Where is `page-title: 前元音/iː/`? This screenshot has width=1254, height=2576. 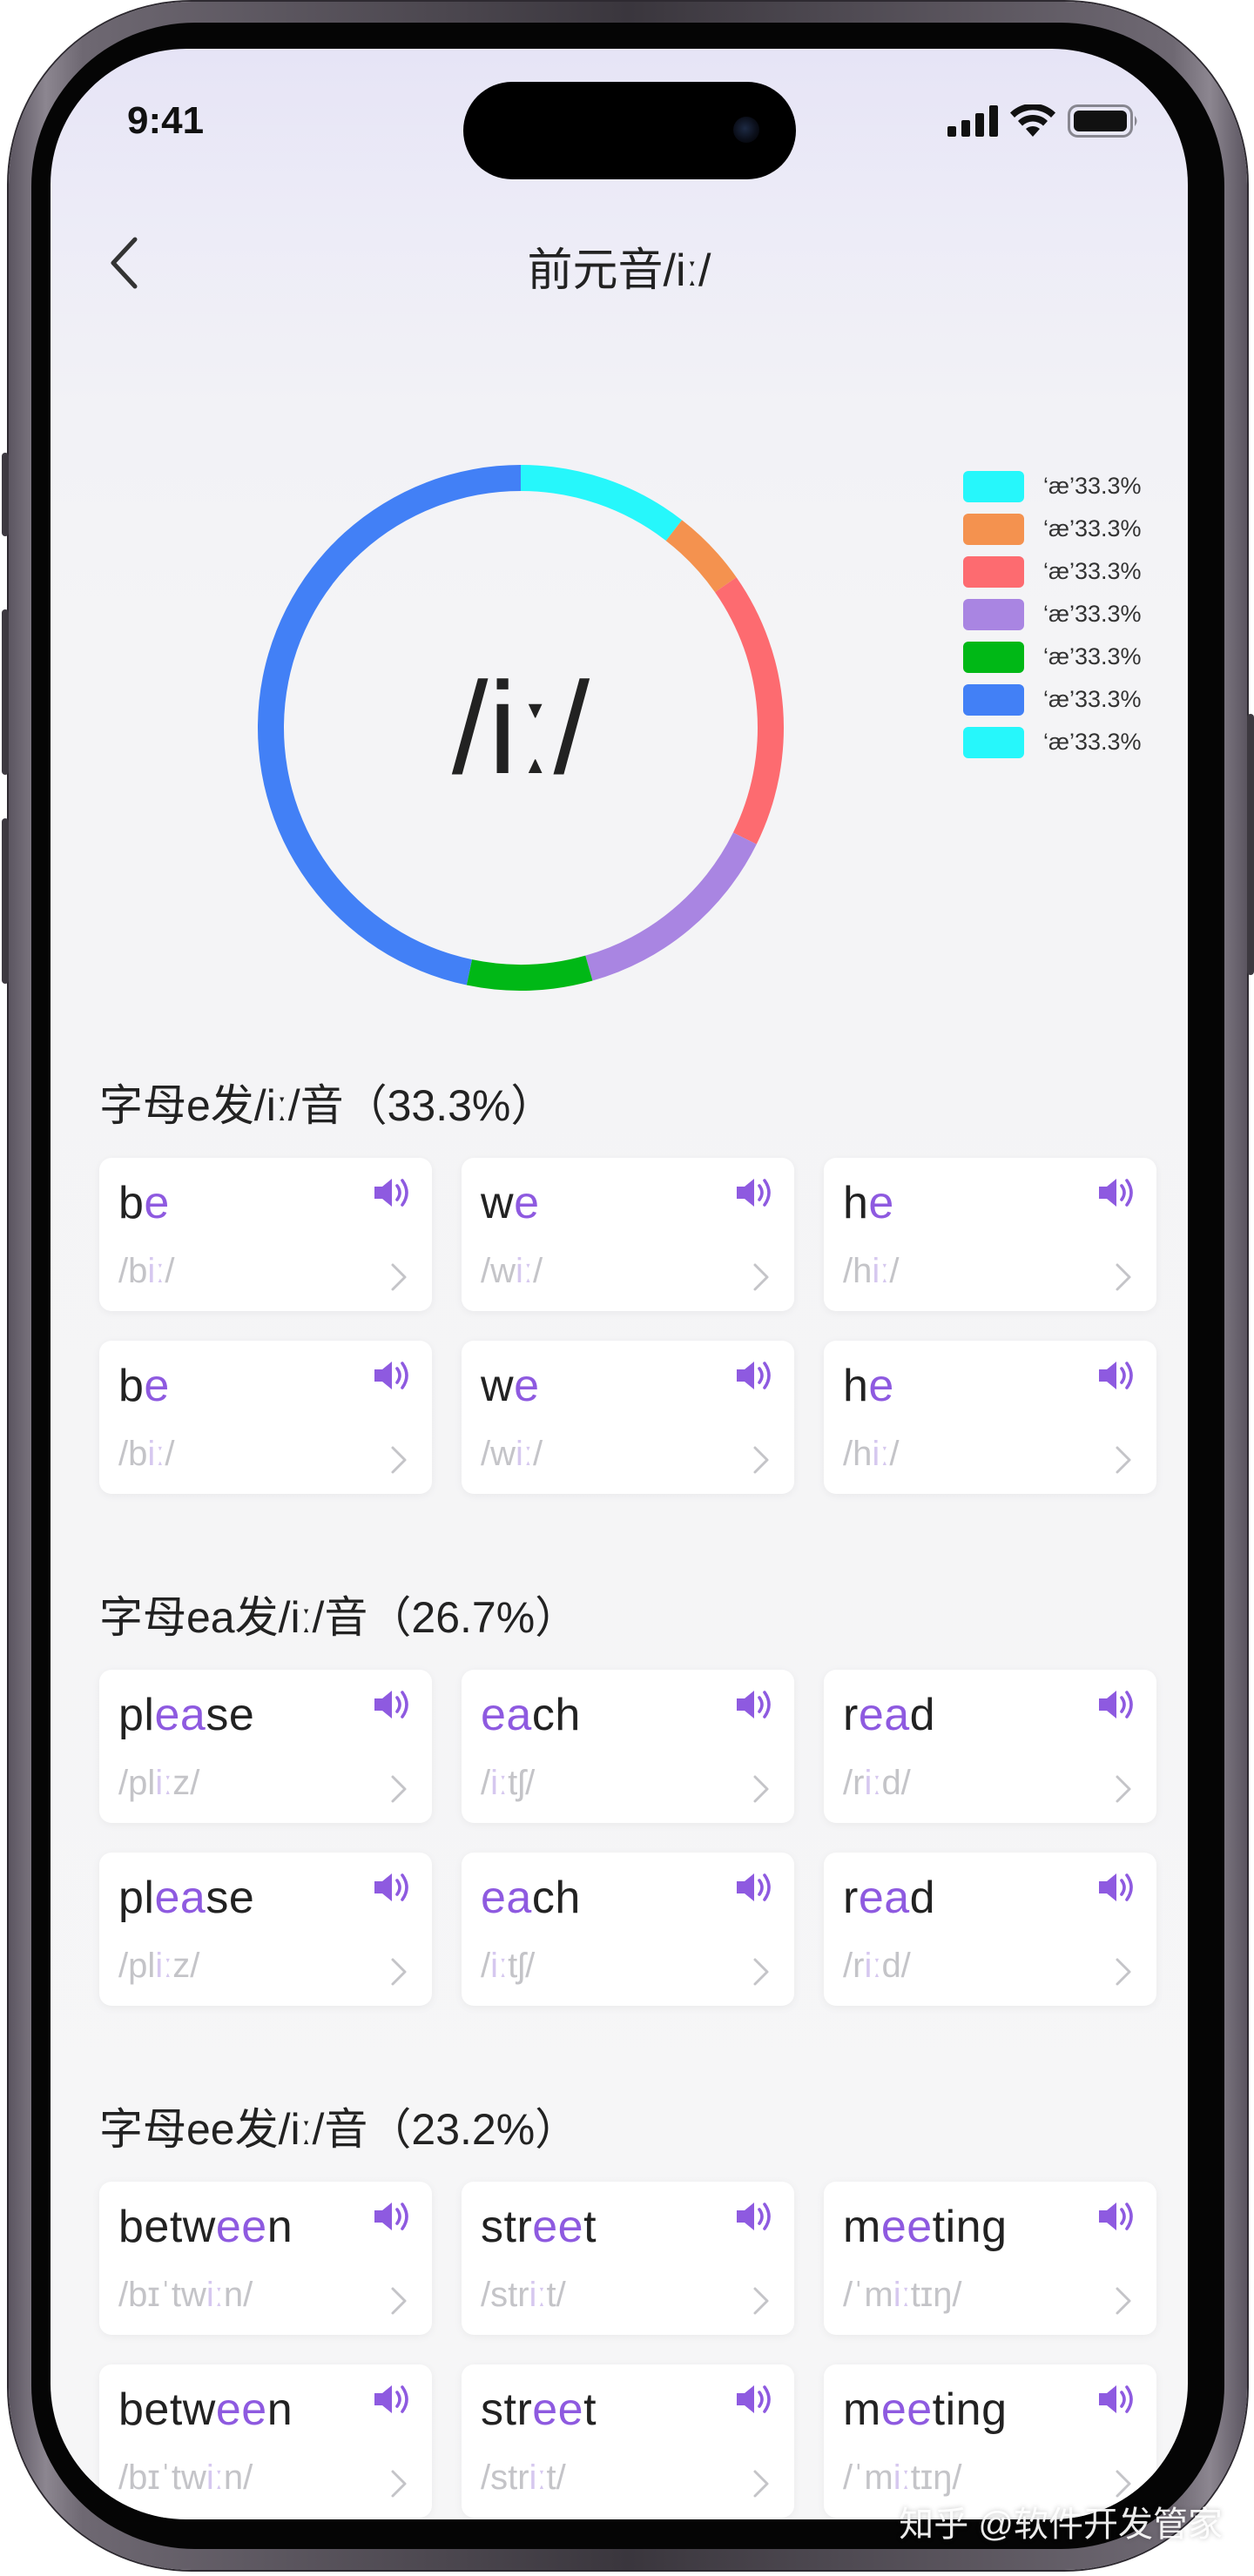 page-title: 前元音/iː/ is located at coordinates (619, 270).